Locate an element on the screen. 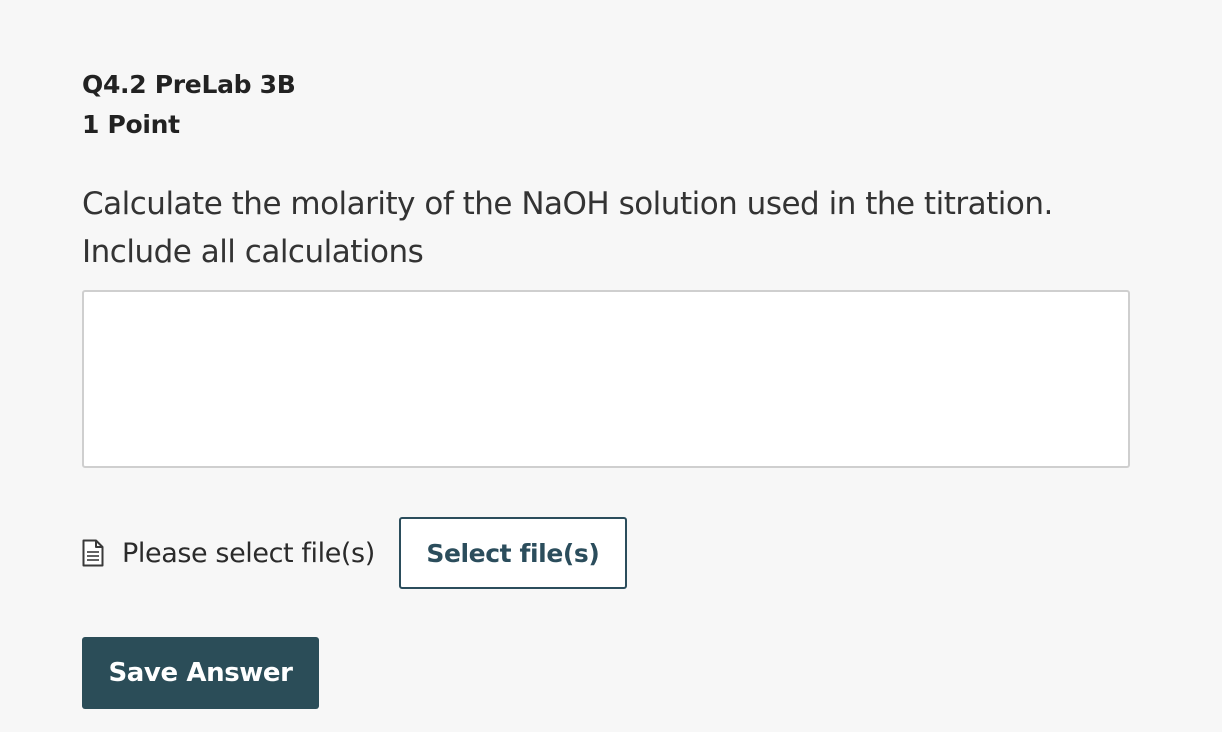 This screenshot has width=1222, height=732. document-icon is located at coordinates (93, 553).